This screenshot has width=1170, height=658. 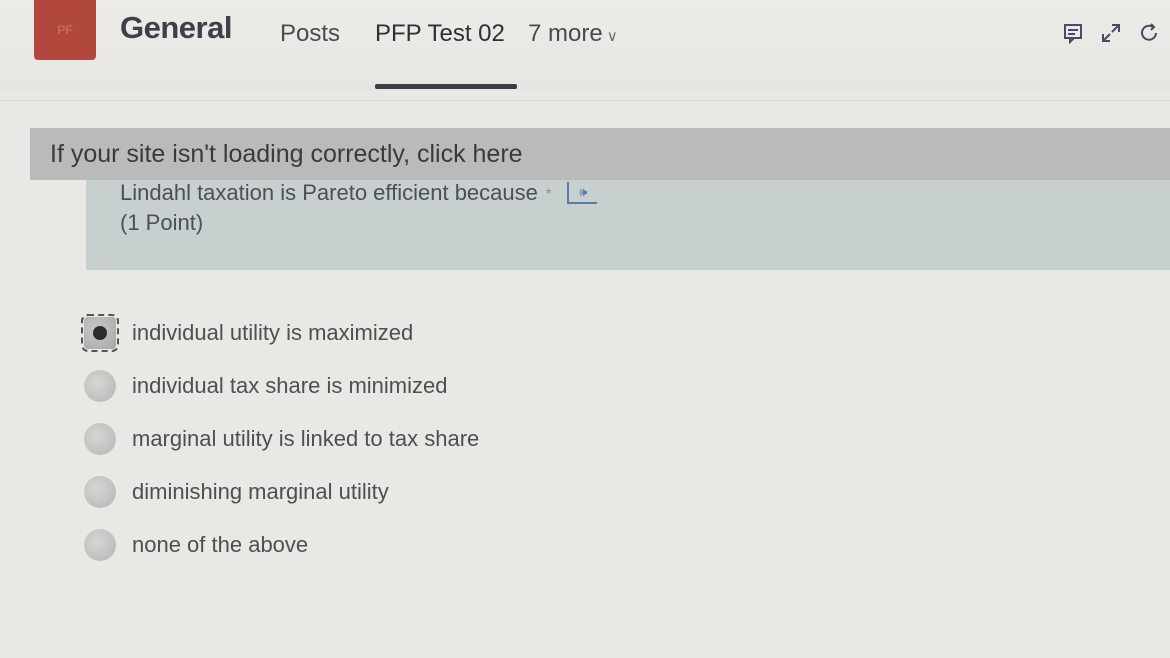 I want to click on option-row: diminishing marginal utility, so click(x=434, y=491).